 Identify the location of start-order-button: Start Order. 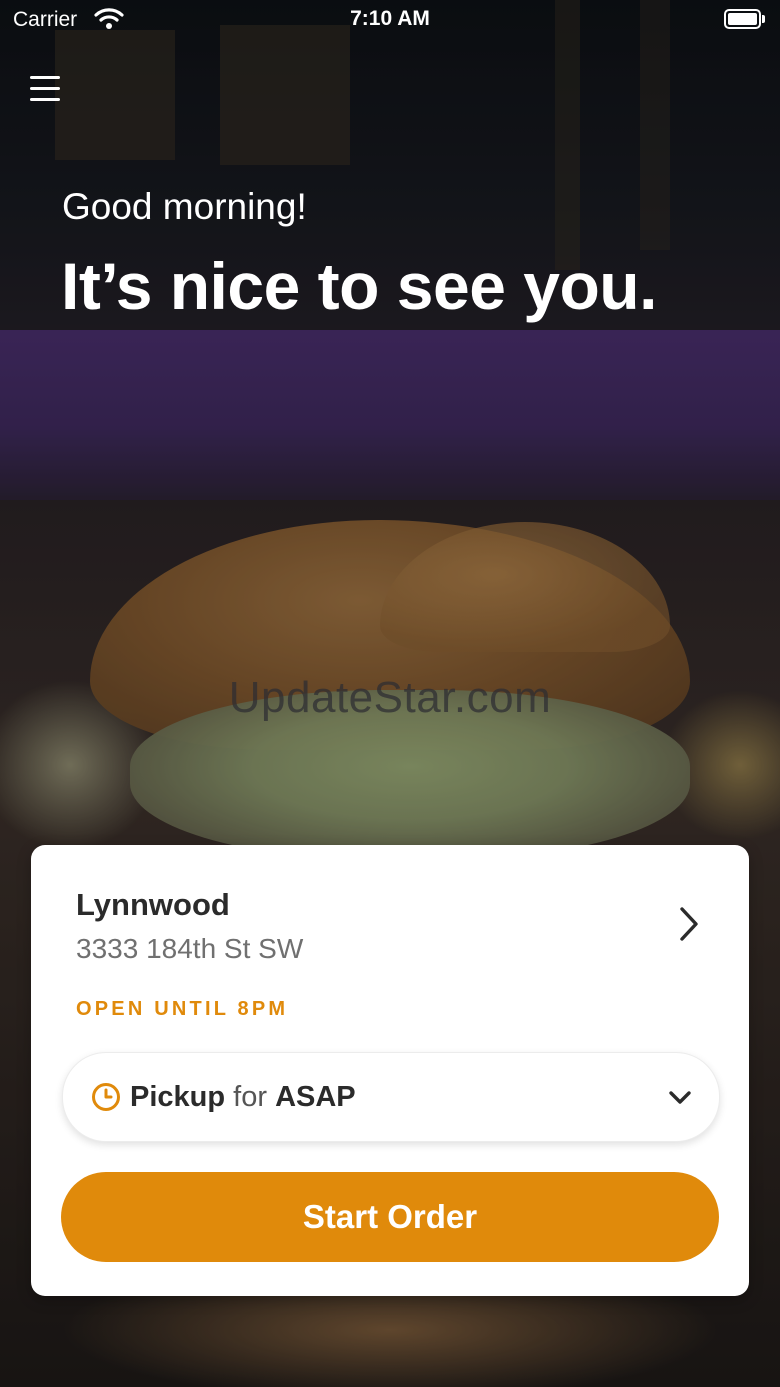
(390, 1217).